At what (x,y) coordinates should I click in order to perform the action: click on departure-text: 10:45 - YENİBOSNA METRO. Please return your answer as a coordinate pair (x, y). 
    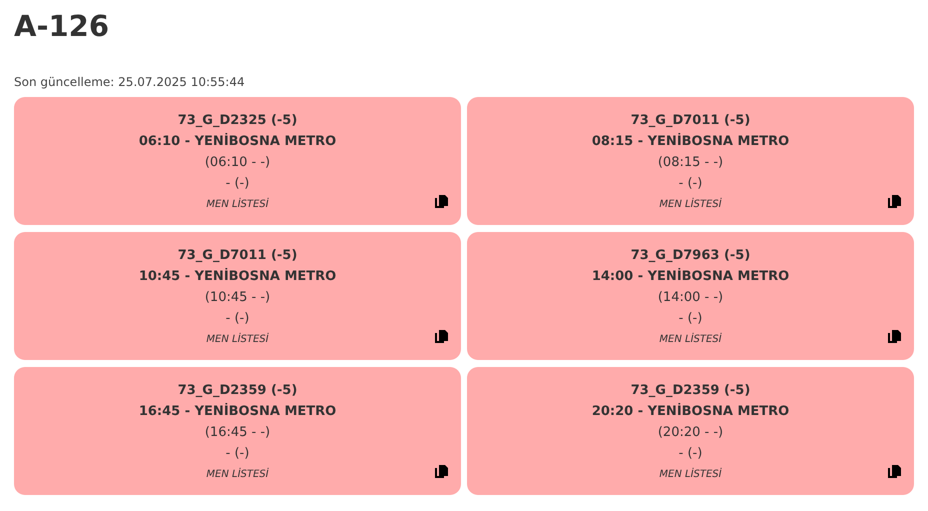
    Looking at the image, I should click on (237, 276).